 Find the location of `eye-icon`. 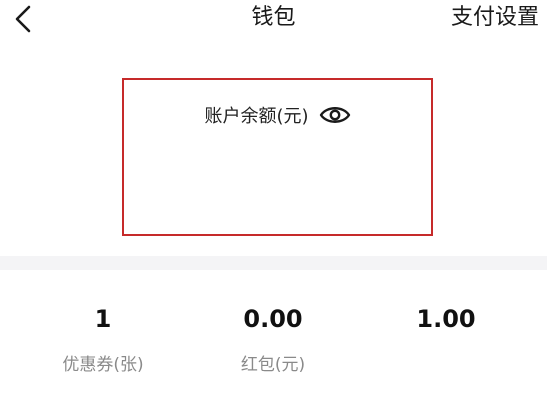

eye-icon is located at coordinates (334, 115).